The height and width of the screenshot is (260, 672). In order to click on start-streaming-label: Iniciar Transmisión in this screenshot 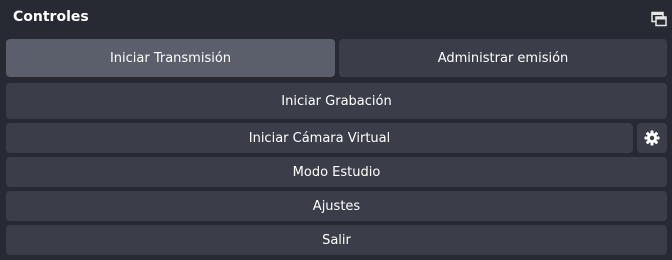, I will do `click(170, 58)`.